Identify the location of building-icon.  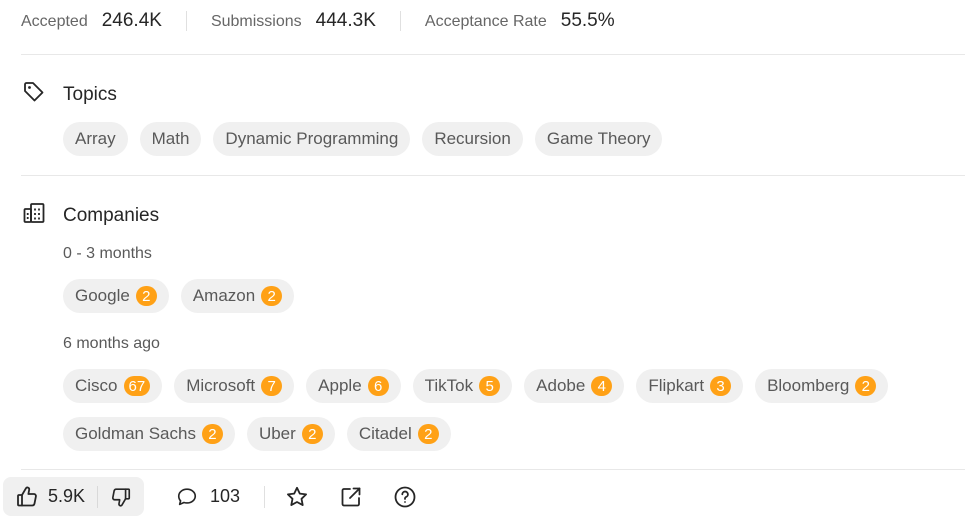
(42, 216).